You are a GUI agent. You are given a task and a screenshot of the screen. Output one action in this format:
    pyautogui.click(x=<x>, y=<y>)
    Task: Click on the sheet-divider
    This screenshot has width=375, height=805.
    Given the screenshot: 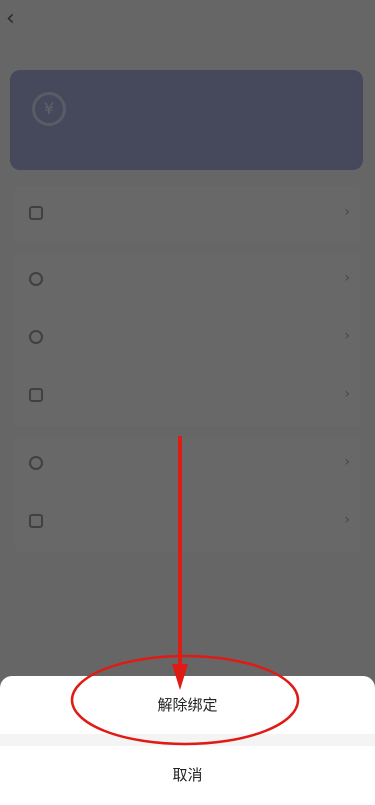 What is the action you would take?
    pyautogui.click(x=187, y=740)
    